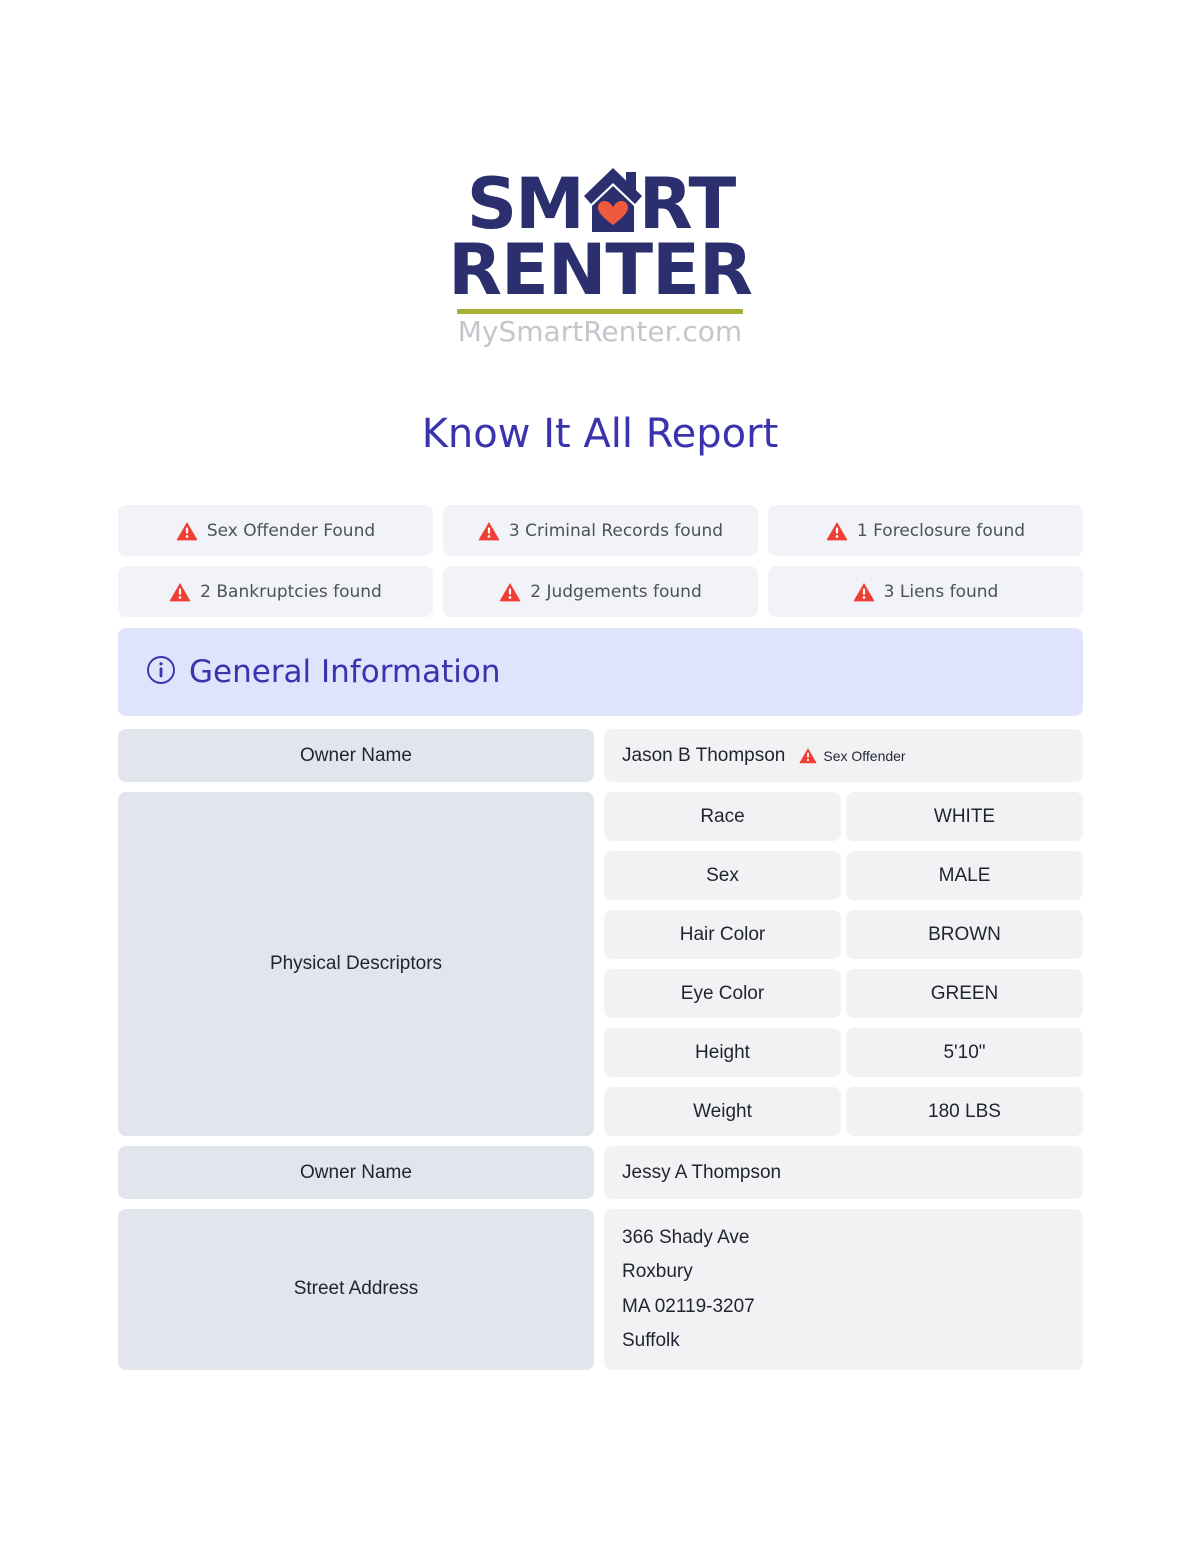 This screenshot has height=1553, width=1200. I want to click on logo-smart-part1: SM, so click(525, 204).